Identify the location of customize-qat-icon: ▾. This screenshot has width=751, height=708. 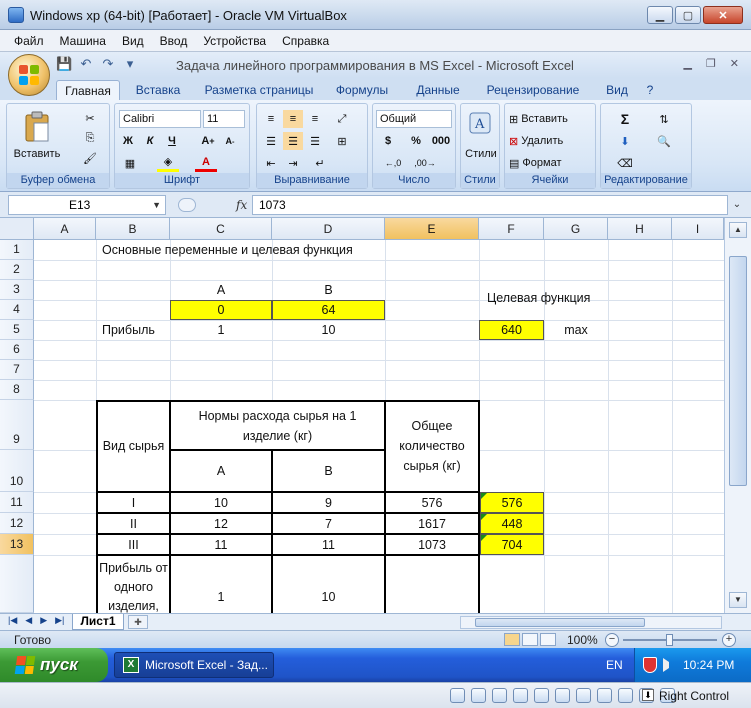
(130, 64).